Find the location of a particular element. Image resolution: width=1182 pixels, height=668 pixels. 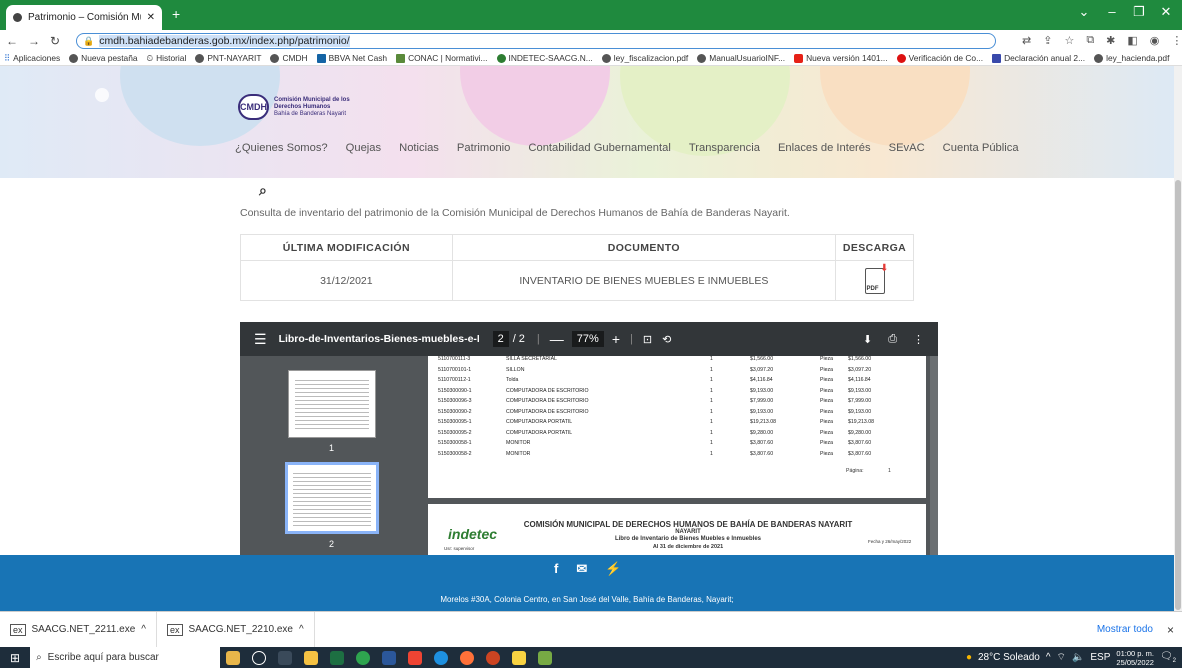

search-icon: ⌕ is located at coordinates (263, 190).